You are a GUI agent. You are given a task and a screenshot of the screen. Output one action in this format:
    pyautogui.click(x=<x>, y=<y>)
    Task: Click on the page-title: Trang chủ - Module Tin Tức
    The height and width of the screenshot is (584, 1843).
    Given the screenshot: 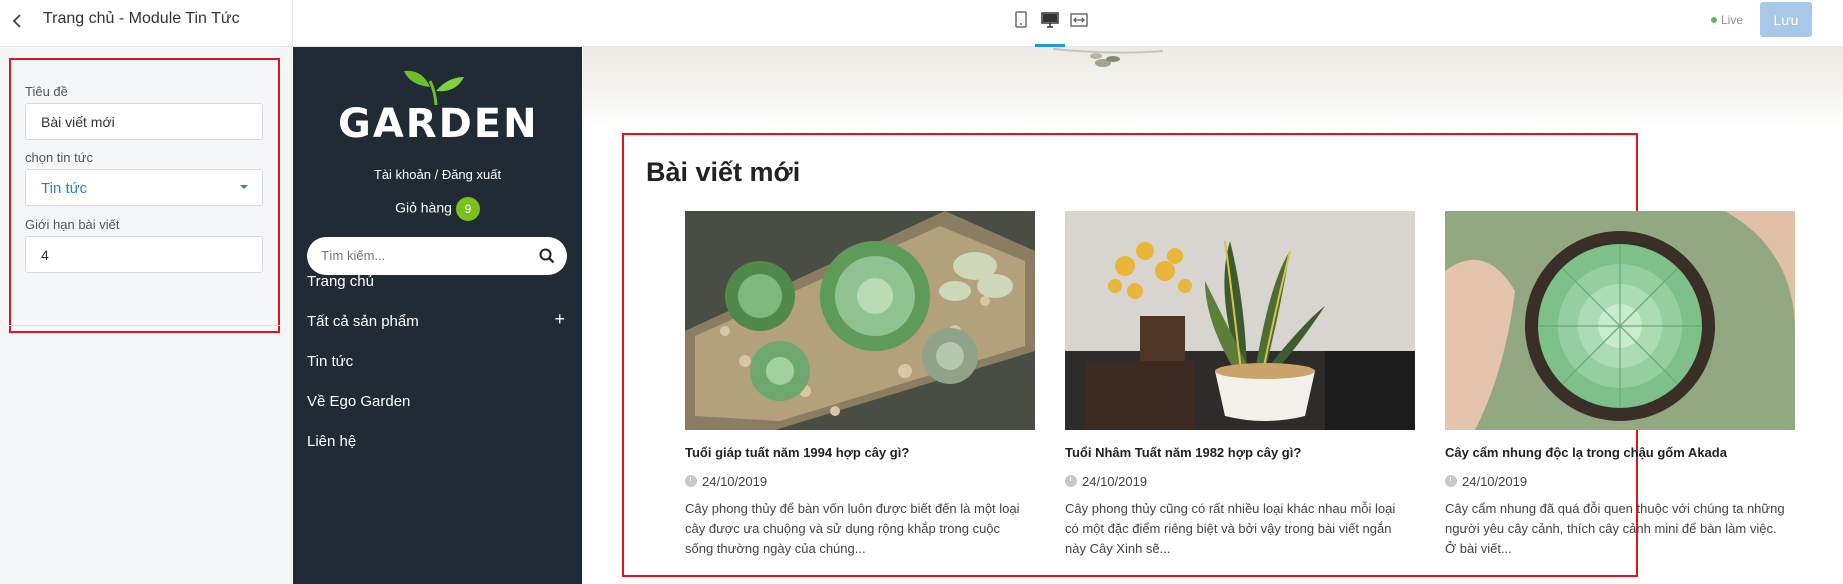 What is the action you would take?
    pyautogui.click(x=141, y=18)
    